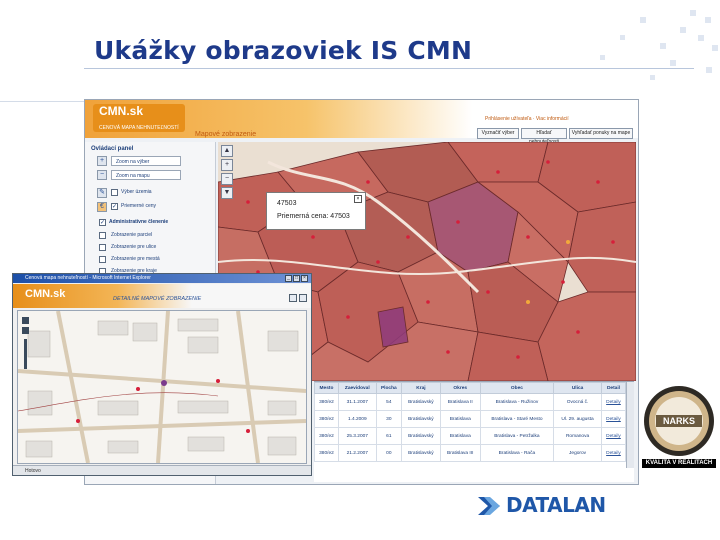 Image resolution: width=720 pixels, height=540 pixels. I want to click on pan-down-icon: ▼, so click(227, 193).